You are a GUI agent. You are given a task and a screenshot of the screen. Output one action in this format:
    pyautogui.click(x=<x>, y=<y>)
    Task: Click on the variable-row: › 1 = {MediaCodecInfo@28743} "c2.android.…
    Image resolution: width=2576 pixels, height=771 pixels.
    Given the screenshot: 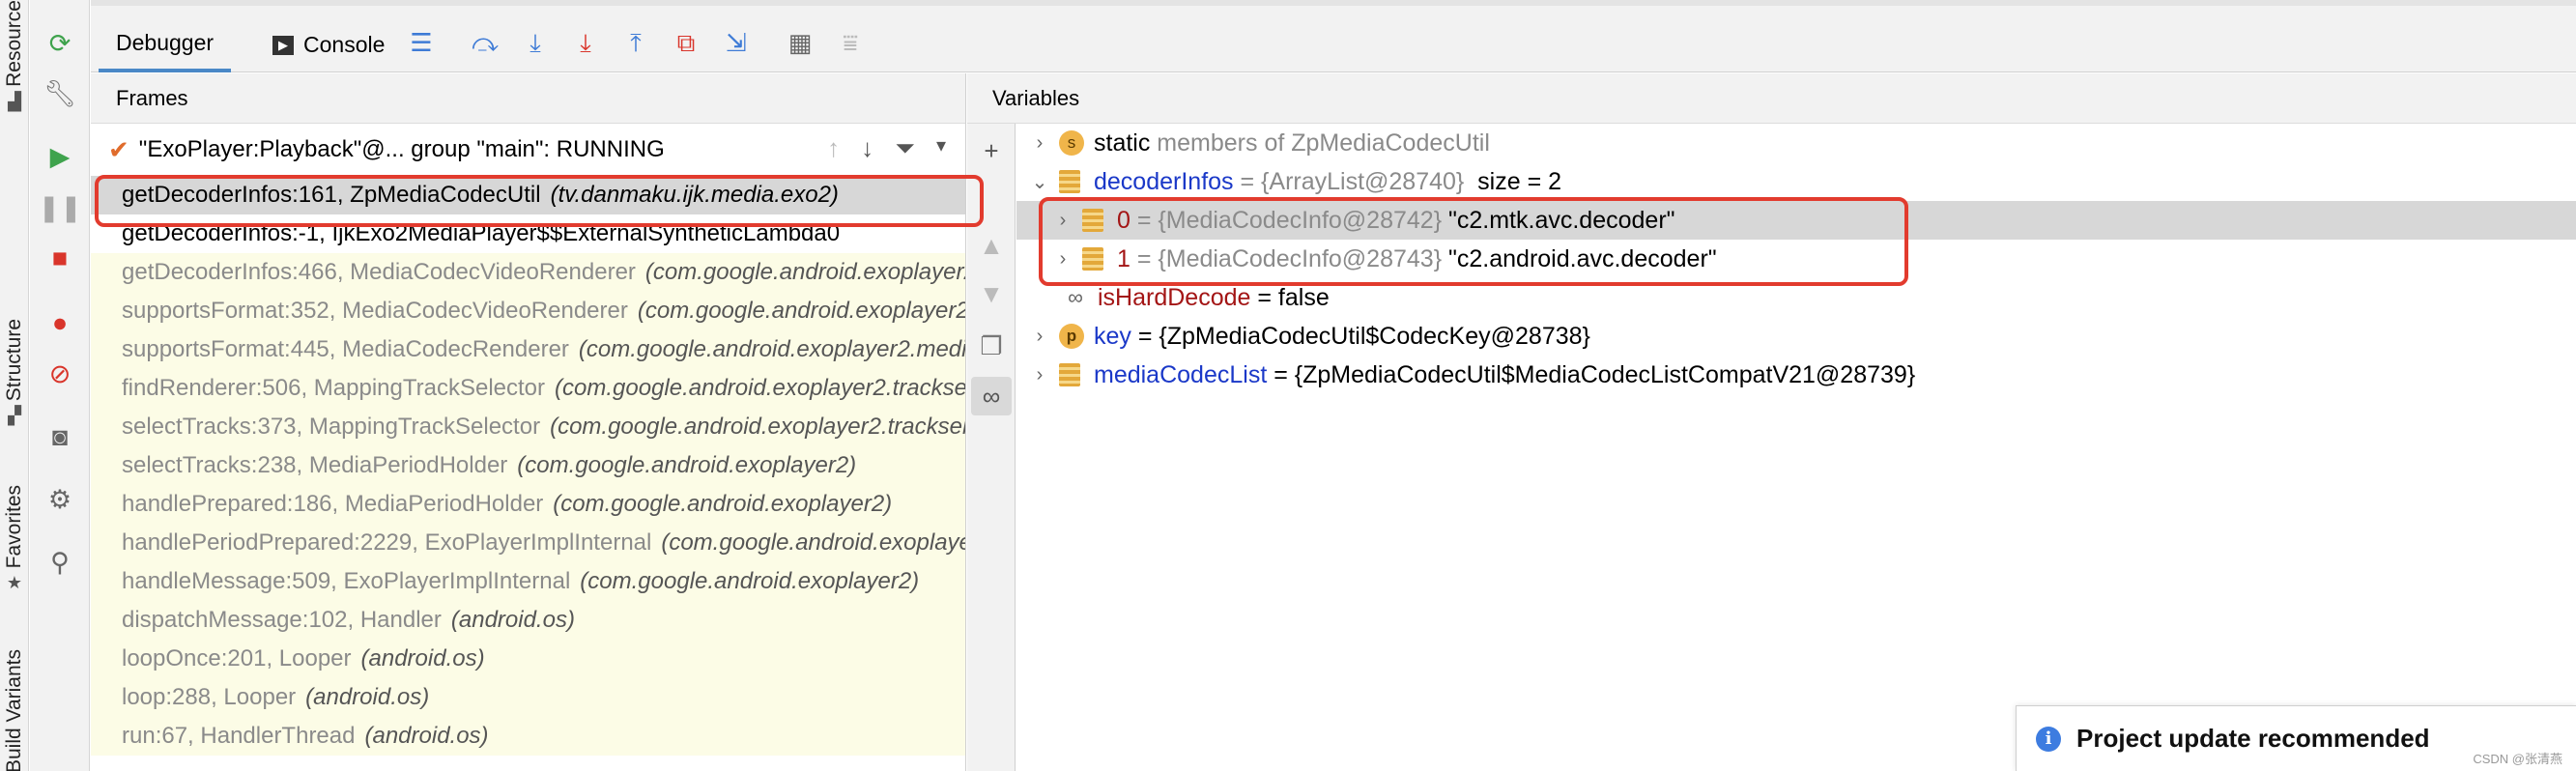 What is the action you would take?
    pyautogui.click(x=1796, y=259)
    